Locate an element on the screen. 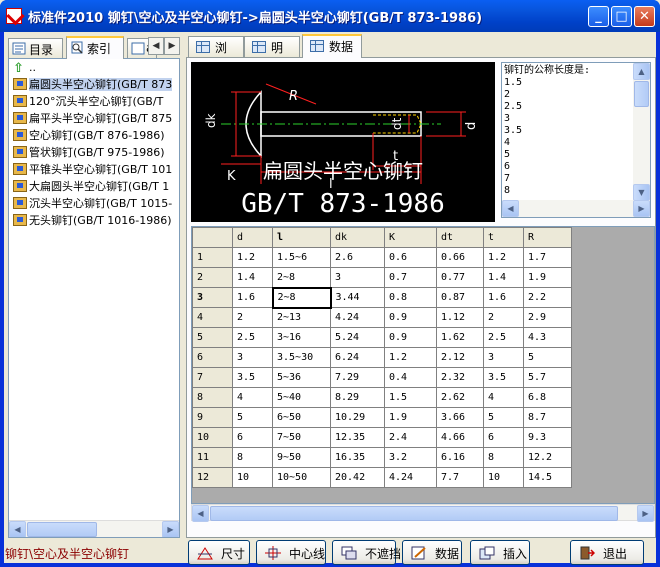 The height and width of the screenshot is (567, 660). table-cell: 3.5 is located at coordinates (503, 377).